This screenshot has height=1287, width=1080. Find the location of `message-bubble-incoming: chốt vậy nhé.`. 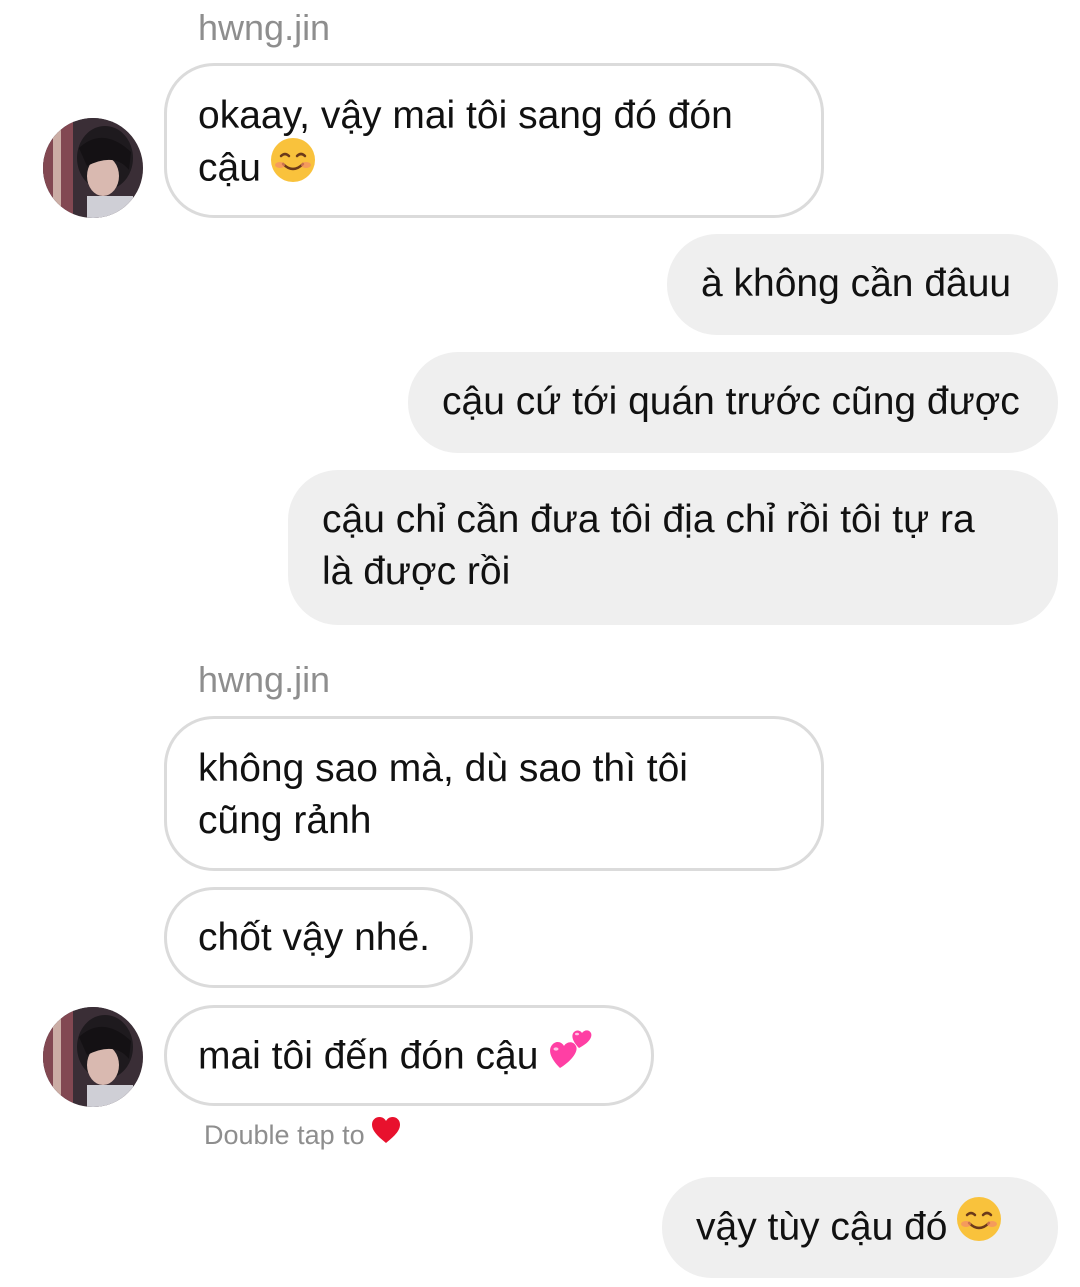

message-bubble-incoming: chốt vậy nhé. is located at coordinates (318, 937).